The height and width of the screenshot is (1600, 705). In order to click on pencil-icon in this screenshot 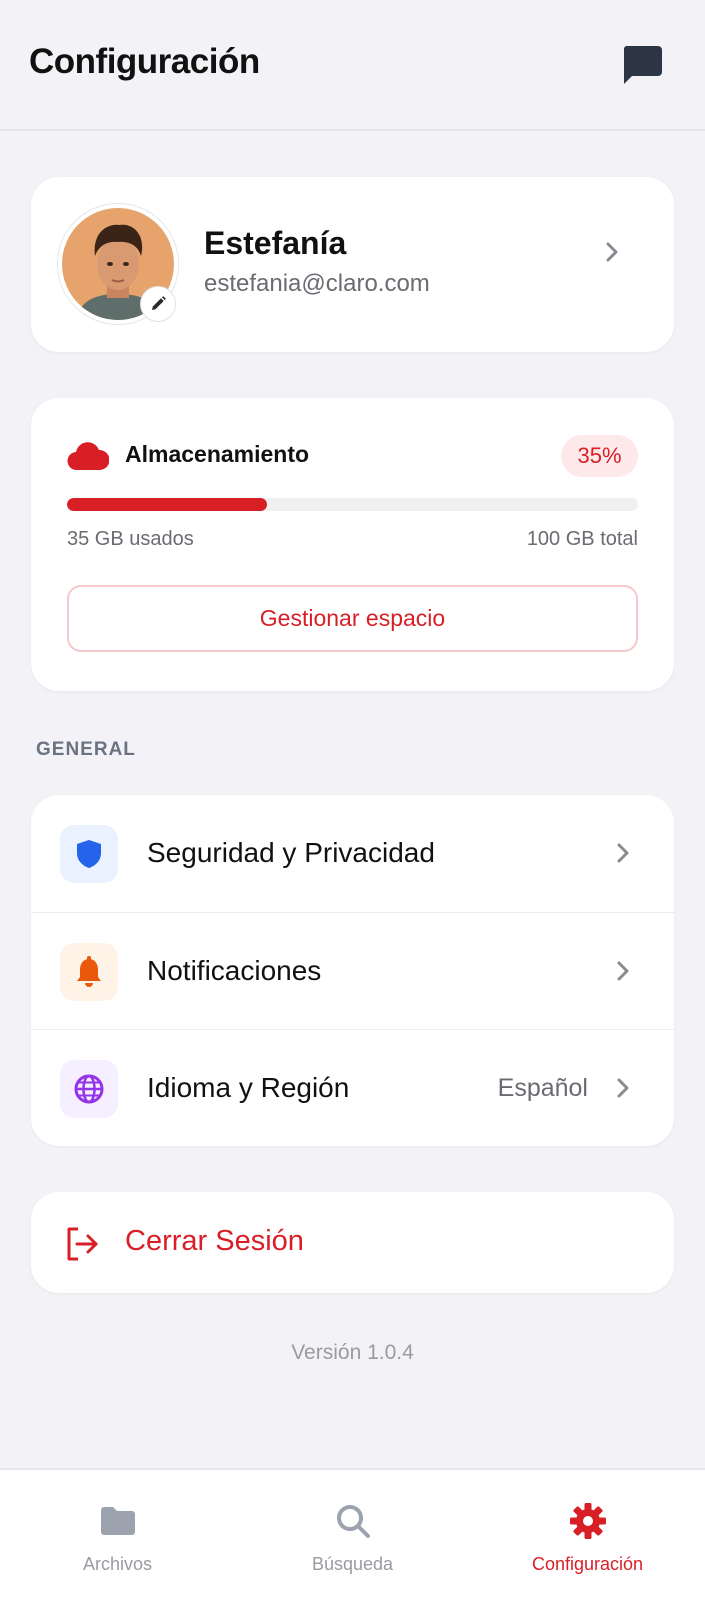, I will do `click(158, 304)`.